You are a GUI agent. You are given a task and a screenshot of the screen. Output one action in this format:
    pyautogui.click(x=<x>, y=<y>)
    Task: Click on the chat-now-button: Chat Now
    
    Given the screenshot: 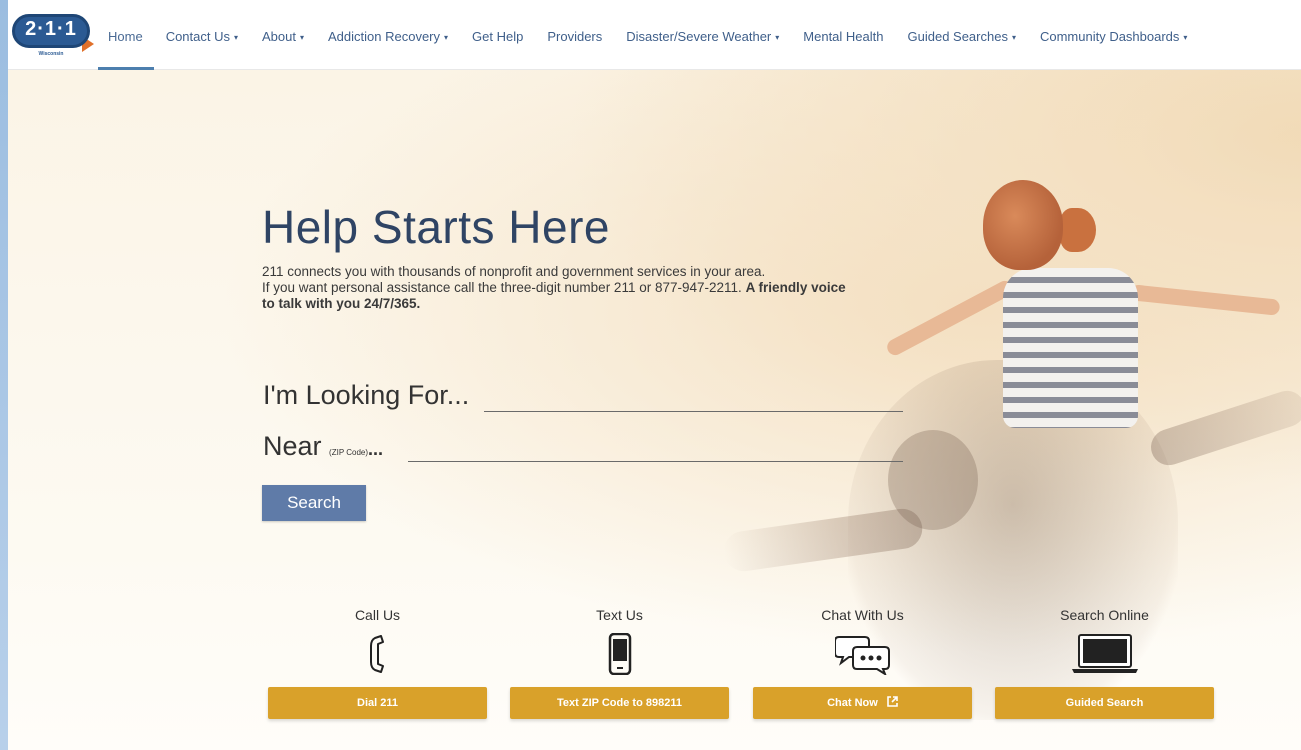 What is the action you would take?
    pyautogui.click(x=862, y=703)
    